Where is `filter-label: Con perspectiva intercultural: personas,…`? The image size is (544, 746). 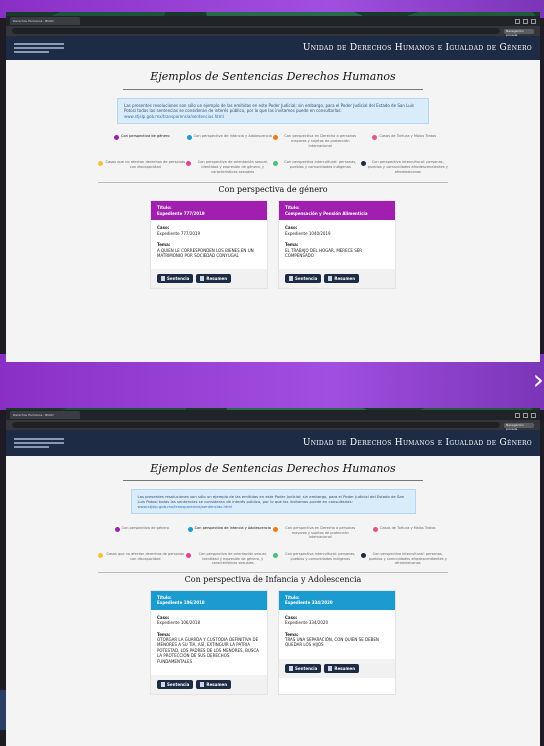 filter-label: Con perspectiva intercultural: personas,… is located at coordinates (320, 556).